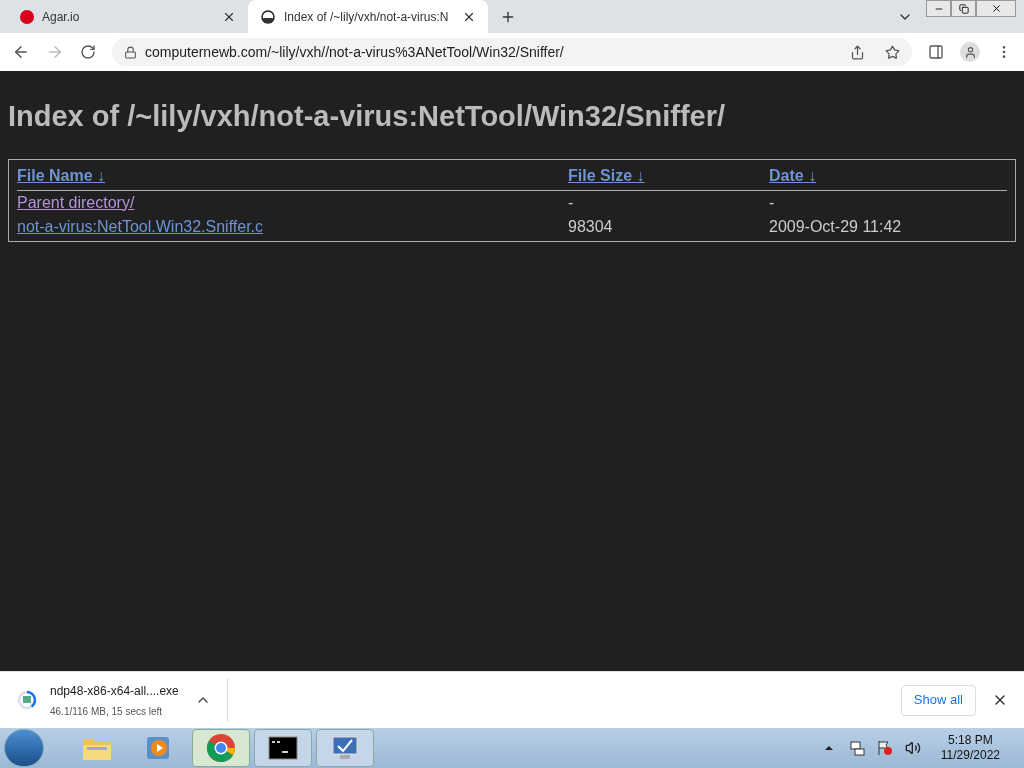 The width and height of the screenshot is (1024, 768). Describe the element at coordinates (970, 755) in the screenshot. I see `clock-date: 11/29/2022` at that location.